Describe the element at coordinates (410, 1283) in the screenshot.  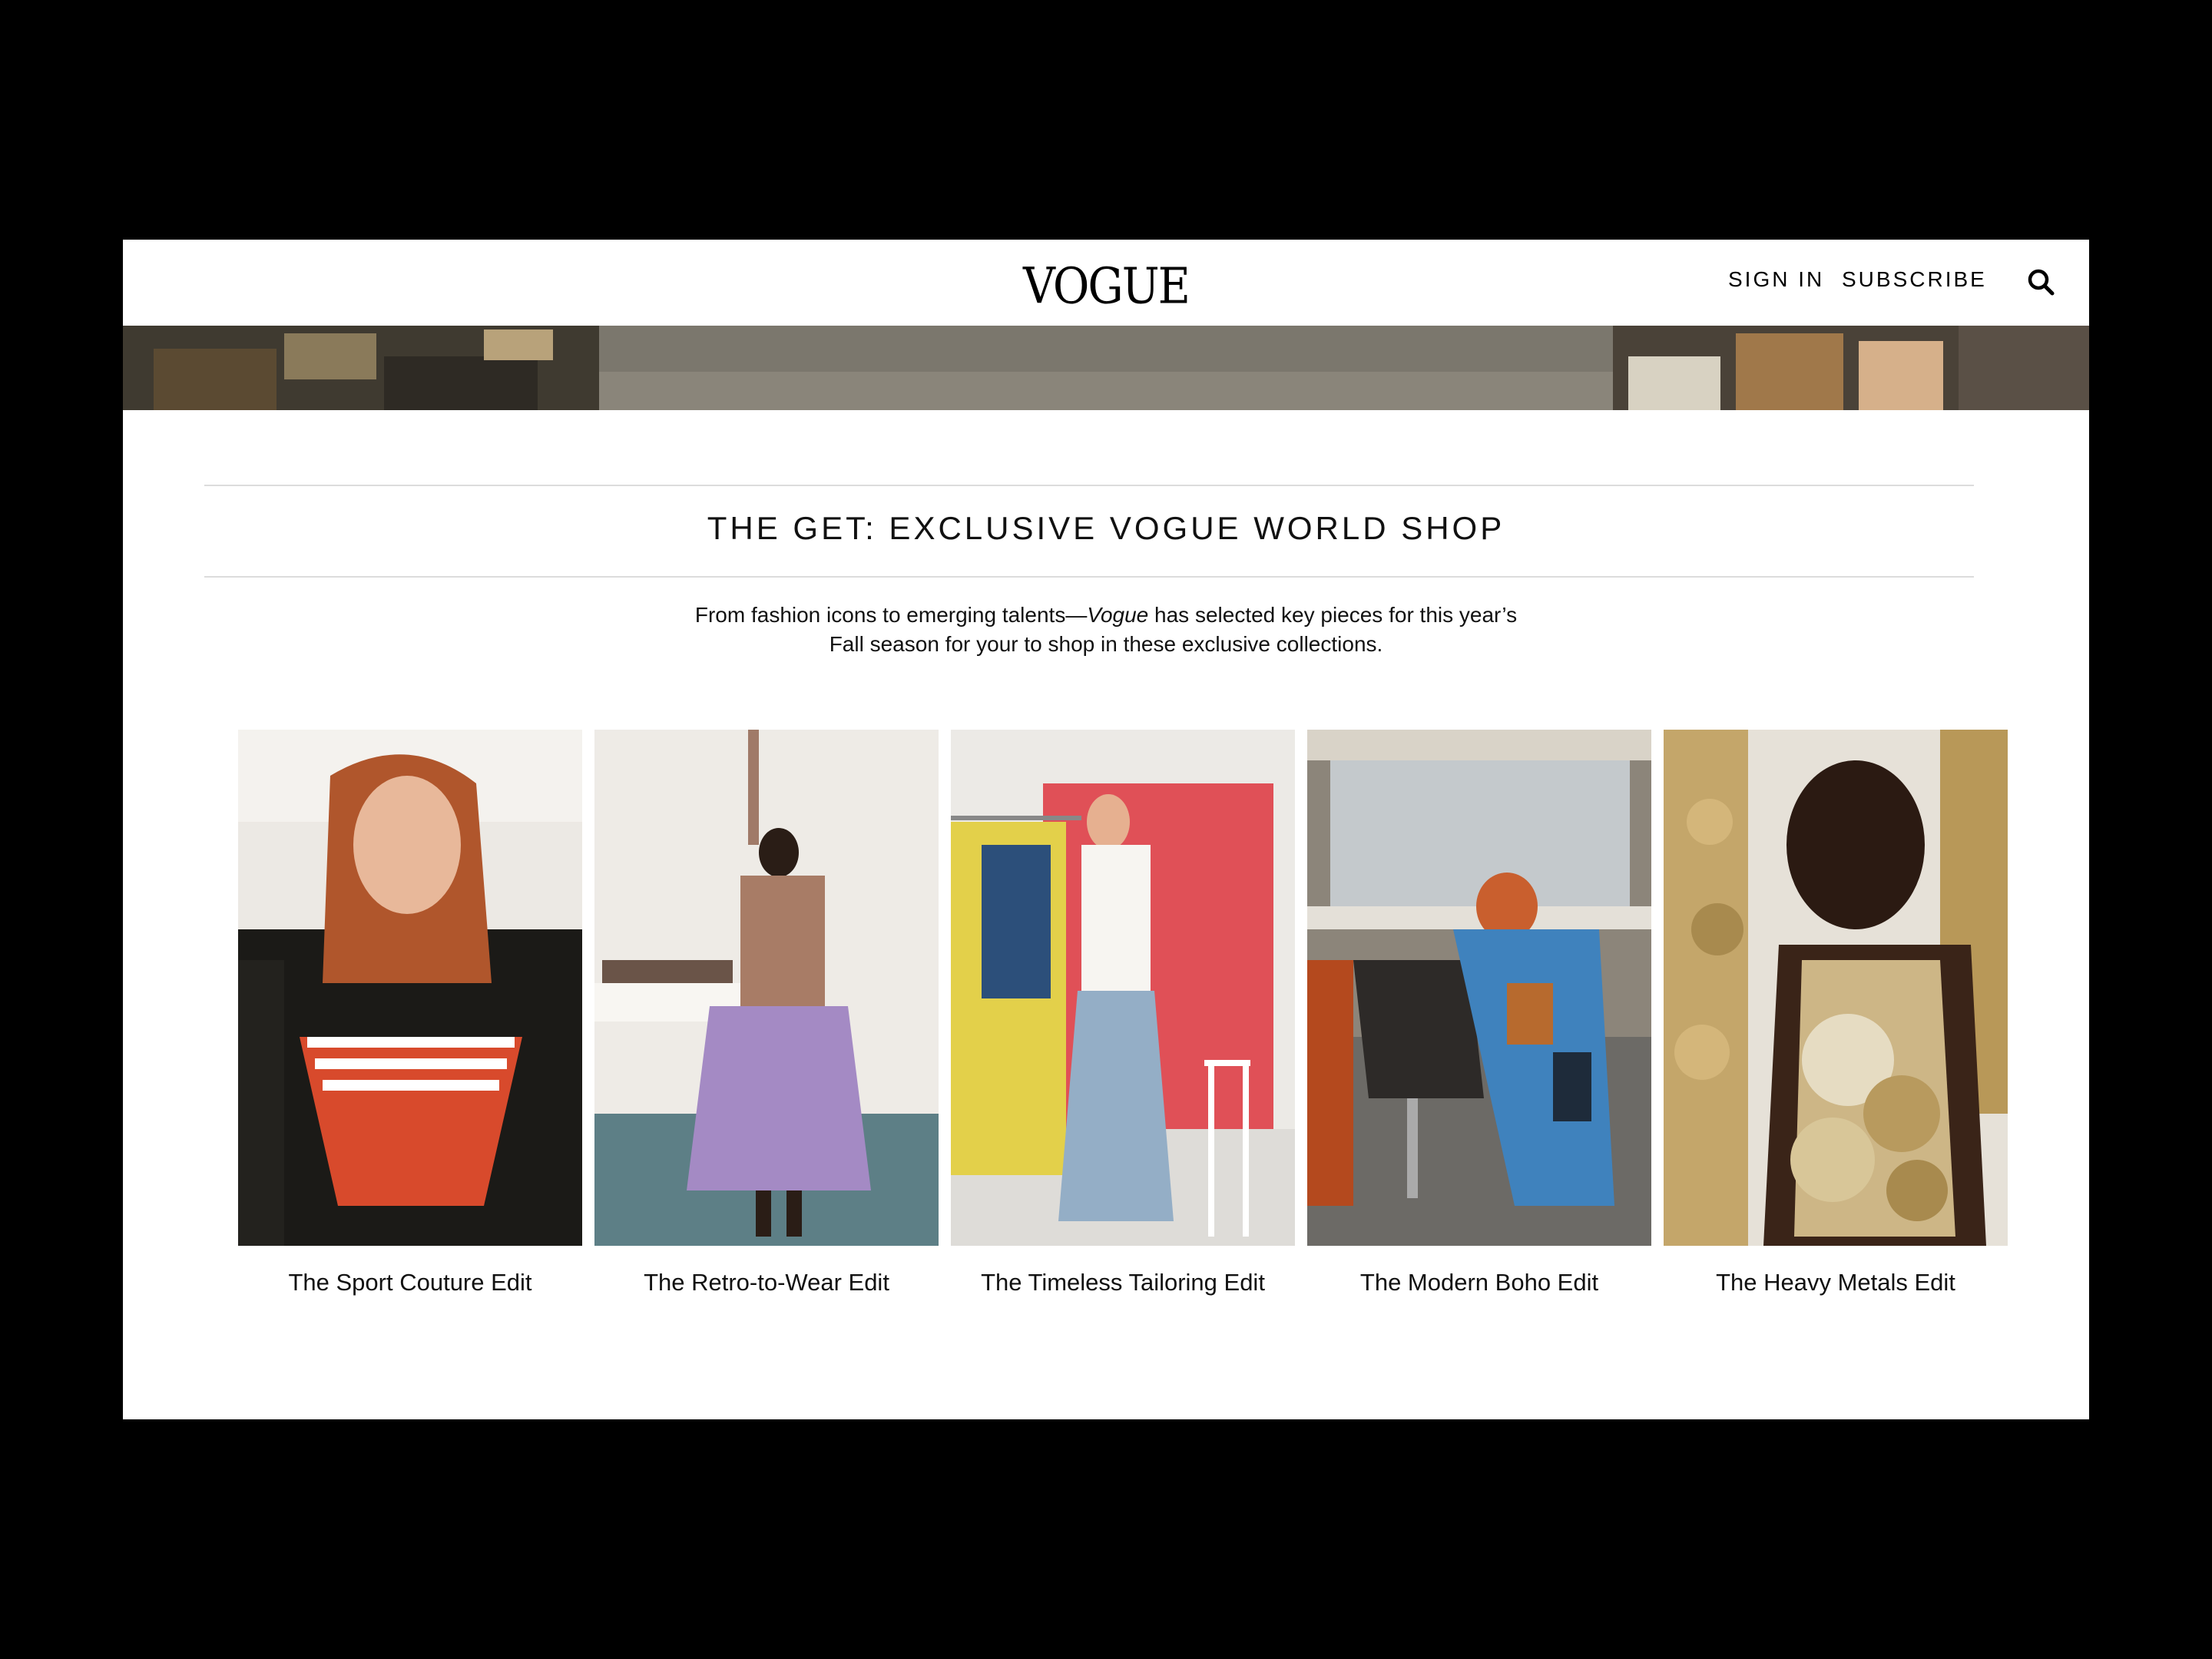
I see `card-caption: The Sport Couture Edit` at that location.